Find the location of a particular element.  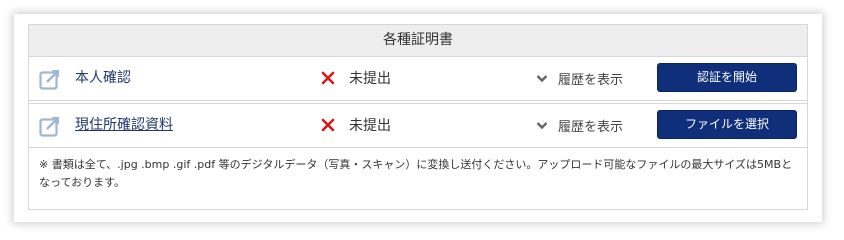

row-name-identity: 本人確認 is located at coordinates (103, 78).